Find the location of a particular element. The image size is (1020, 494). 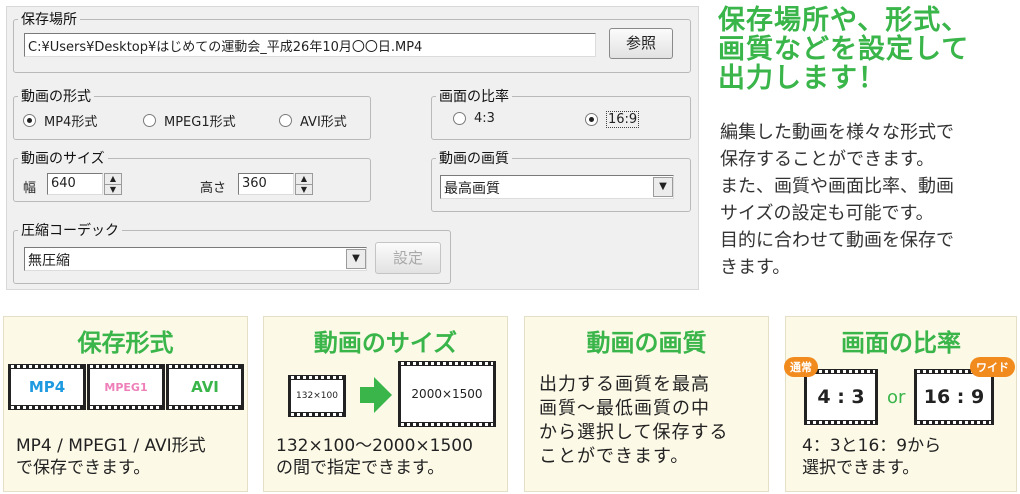

ratio-label: 16 : 9 is located at coordinates (954, 397).